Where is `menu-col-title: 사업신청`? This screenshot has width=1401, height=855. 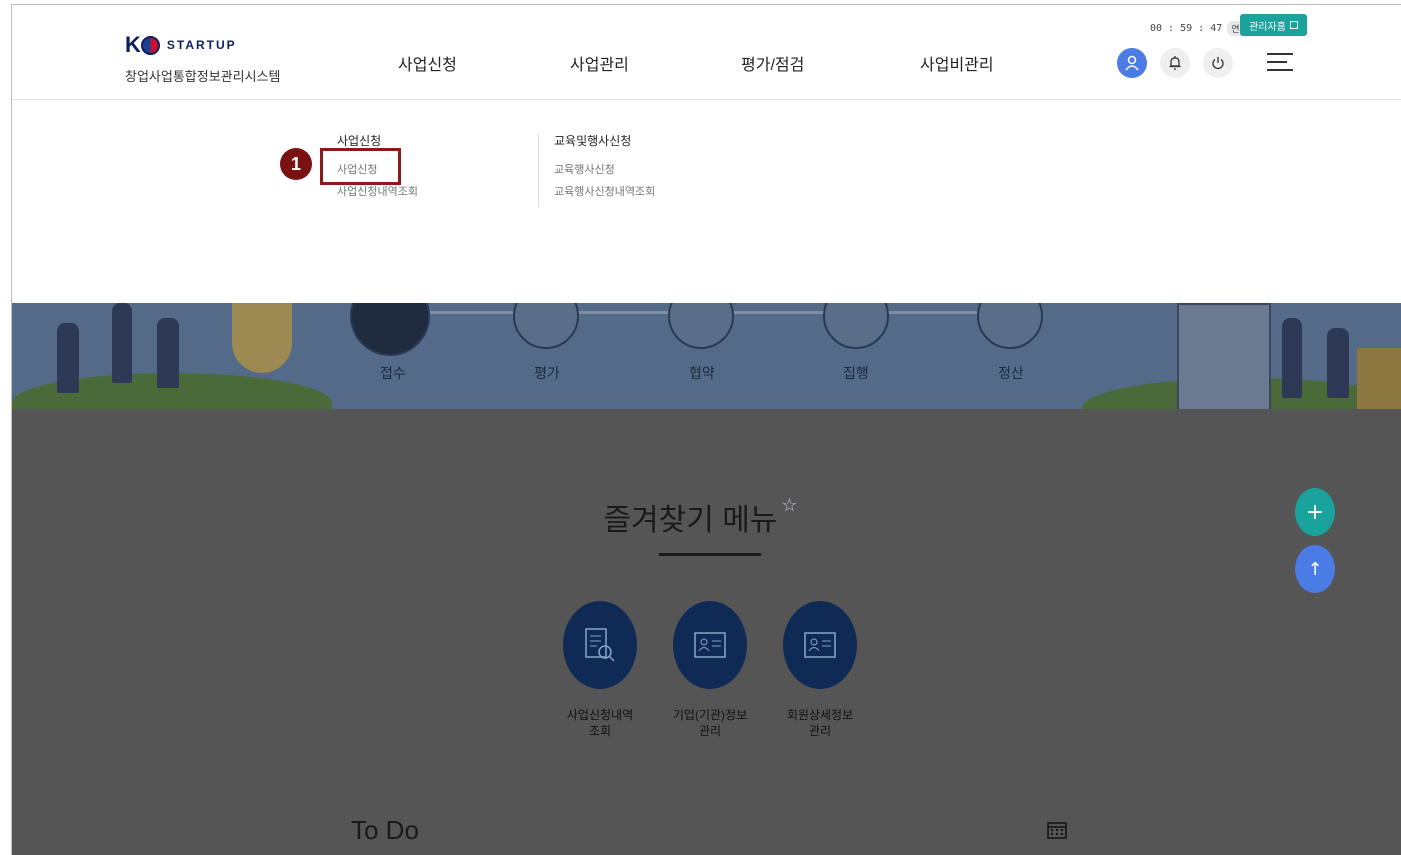
menu-col-title: 사업신청 is located at coordinates (359, 141).